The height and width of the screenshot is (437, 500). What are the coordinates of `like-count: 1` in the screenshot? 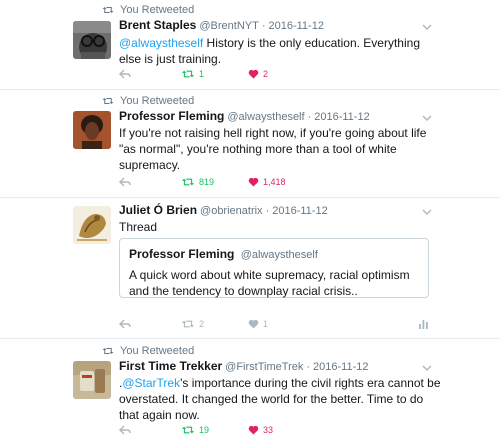 It's located at (266, 324).